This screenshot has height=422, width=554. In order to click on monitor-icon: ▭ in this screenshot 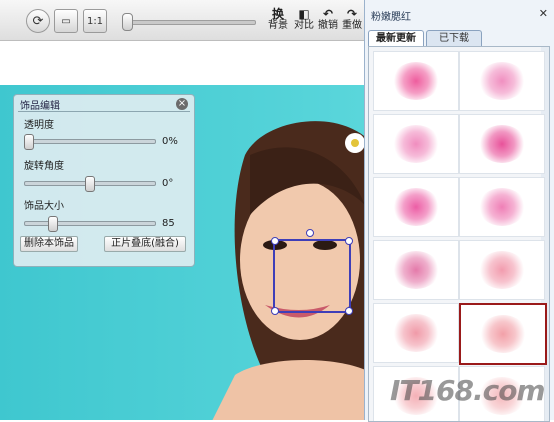, I will do `click(66, 21)`.